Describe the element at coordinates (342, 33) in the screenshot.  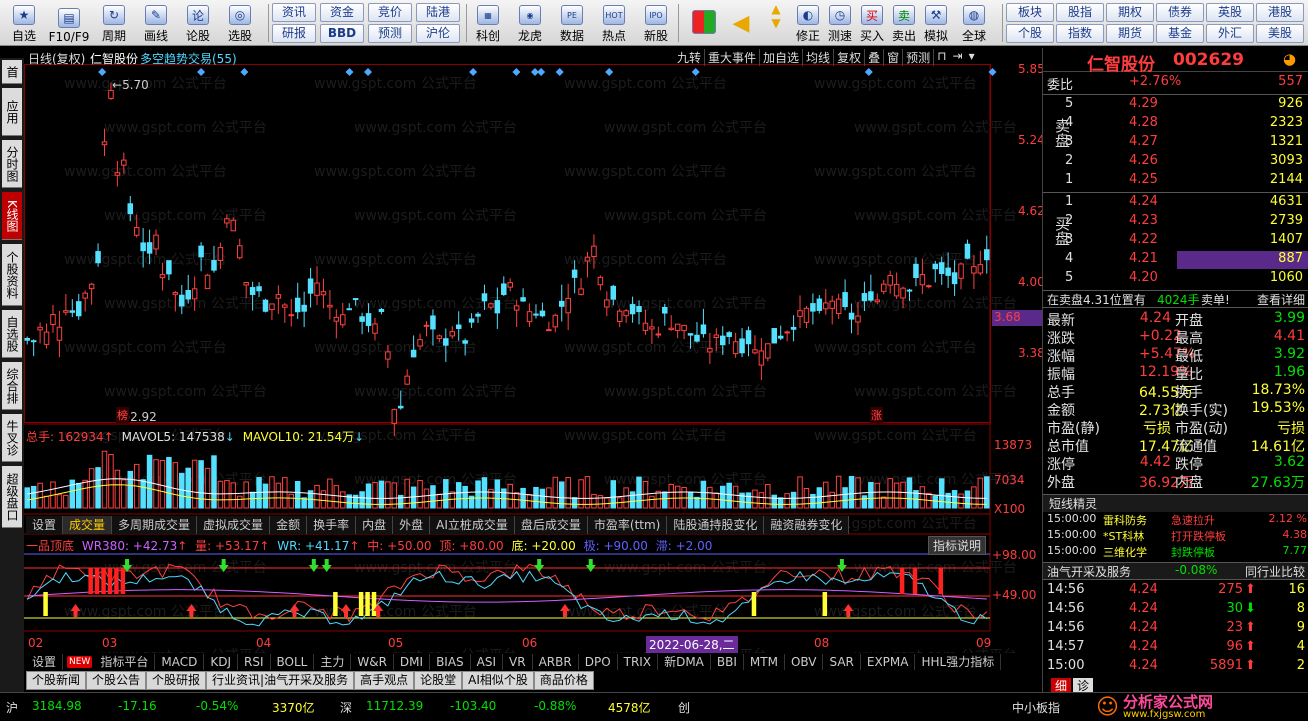
I see `toolbar-btn-1-1: BBD` at that location.